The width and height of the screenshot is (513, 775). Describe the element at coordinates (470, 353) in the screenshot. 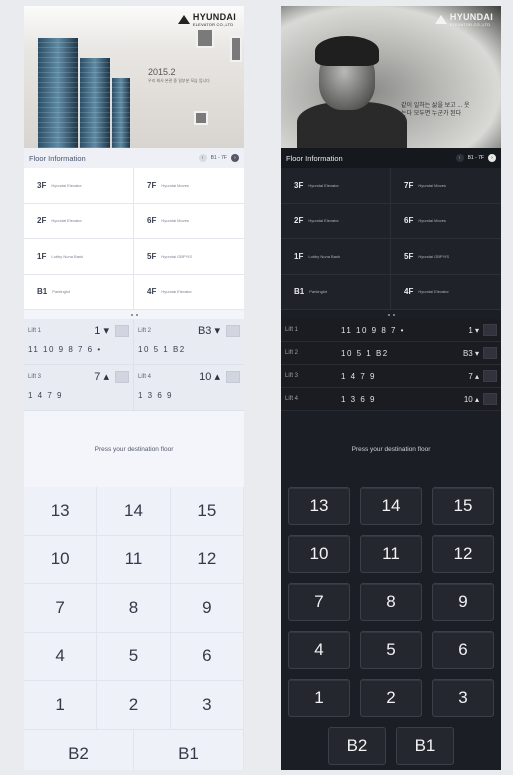

I see `lift-current-floor: B3 ▾` at that location.